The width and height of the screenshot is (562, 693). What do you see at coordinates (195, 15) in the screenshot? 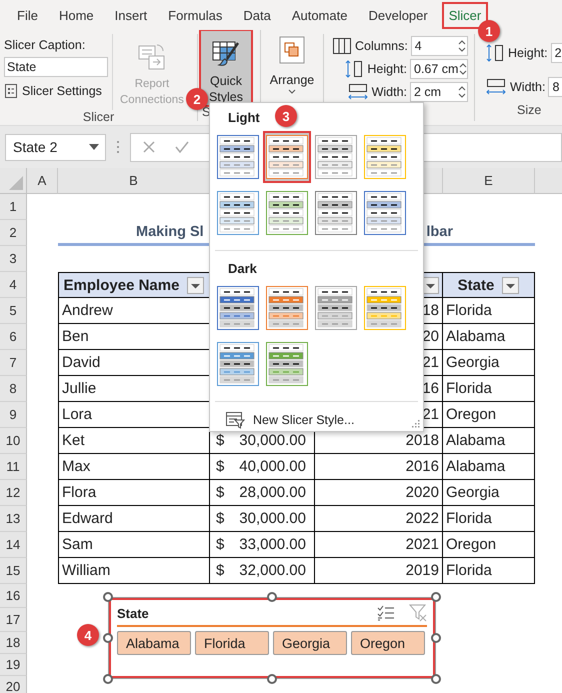
I see `ribbon-tab: Formulas` at bounding box center [195, 15].